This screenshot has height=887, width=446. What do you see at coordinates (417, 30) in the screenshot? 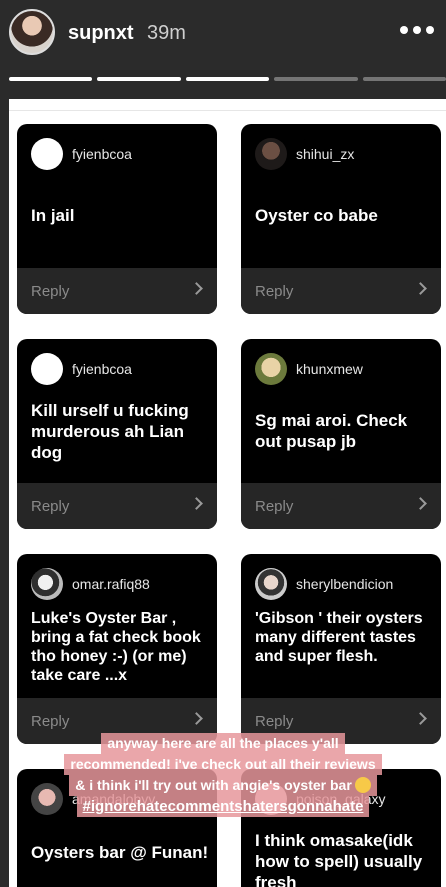
I see `more-options-icon` at bounding box center [417, 30].